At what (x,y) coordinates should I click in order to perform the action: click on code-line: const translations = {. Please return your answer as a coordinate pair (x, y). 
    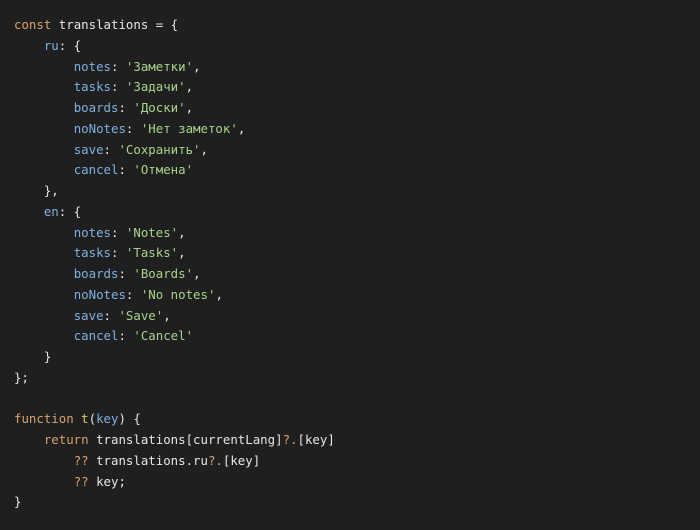
    Looking at the image, I should click on (357, 25).